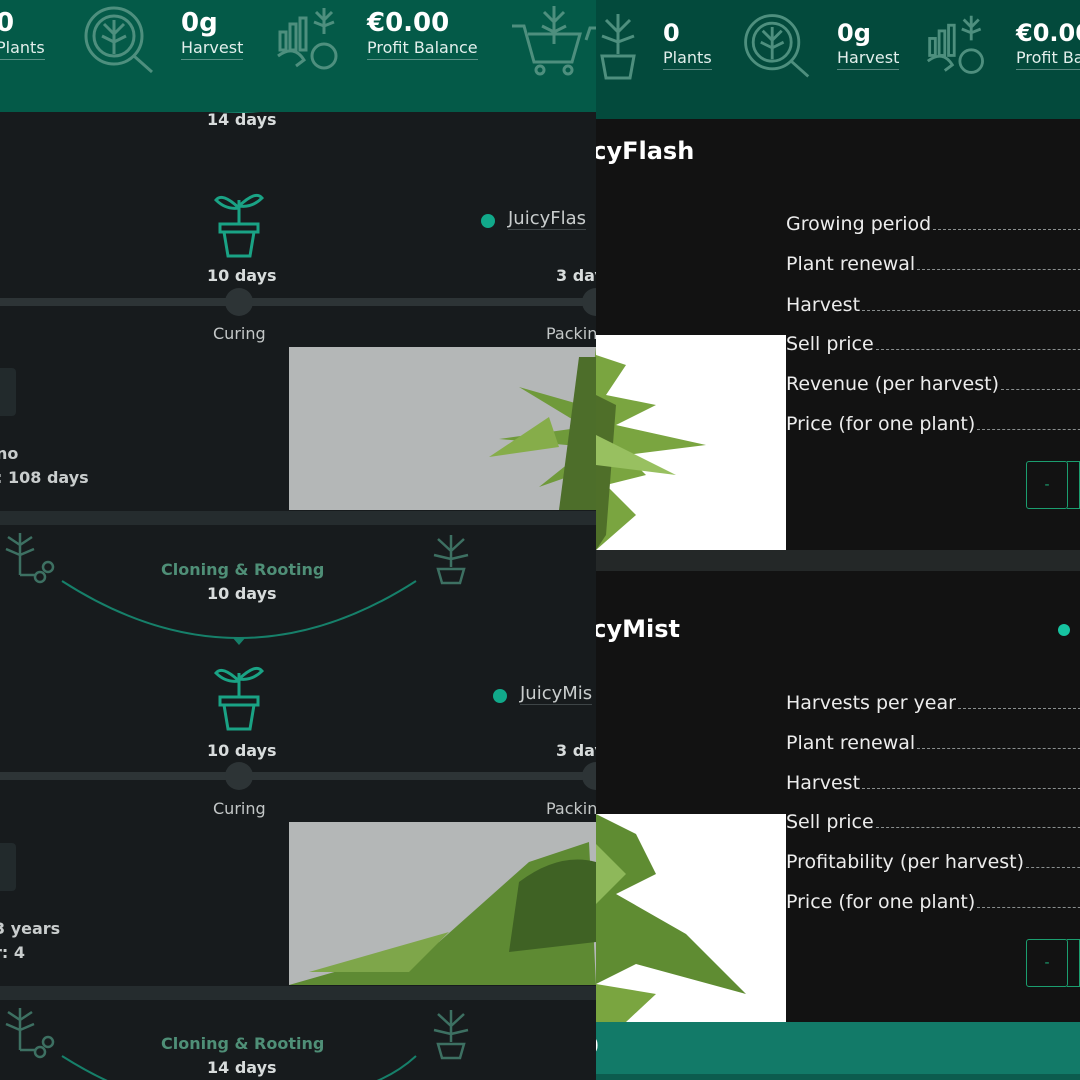 This screenshot has width=1080, height=1080. I want to click on property-label: Revenue (per harvest), so click(892, 384).